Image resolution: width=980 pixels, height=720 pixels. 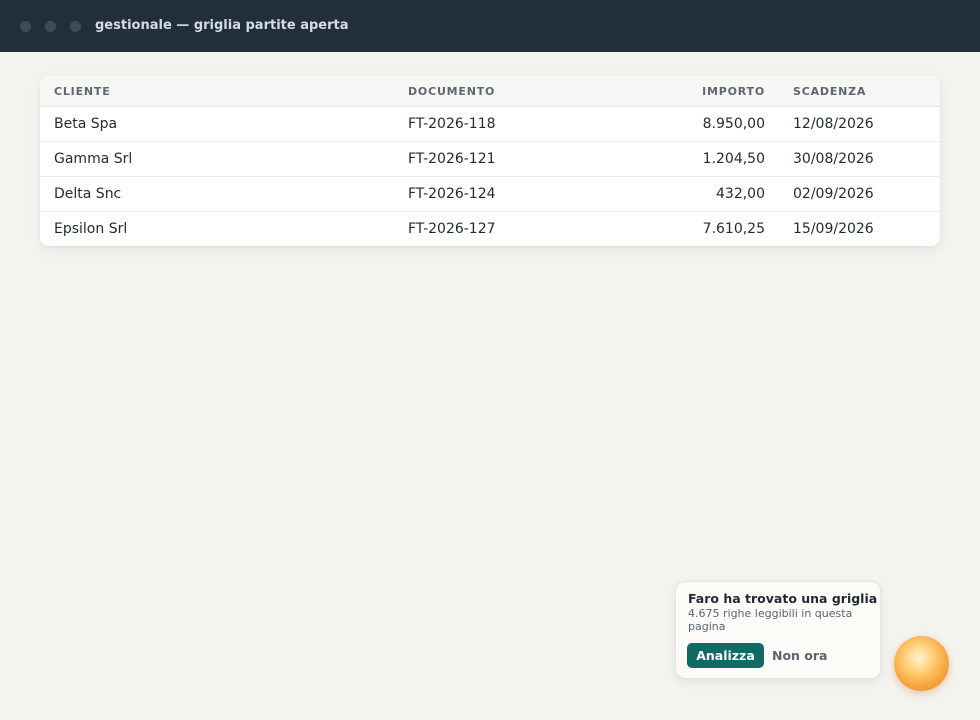 I want to click on cell-scadenza: 02/09/2026, so click(x=833, y=194).